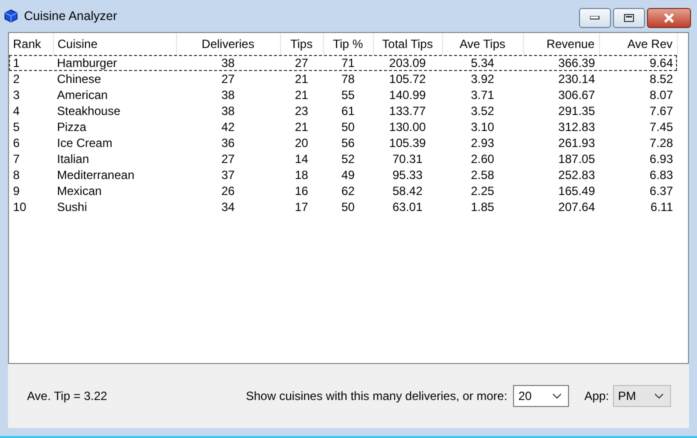 This screenshot has height=438, width=697. I want to click on table-cell-text: 34, so click(228, 207).